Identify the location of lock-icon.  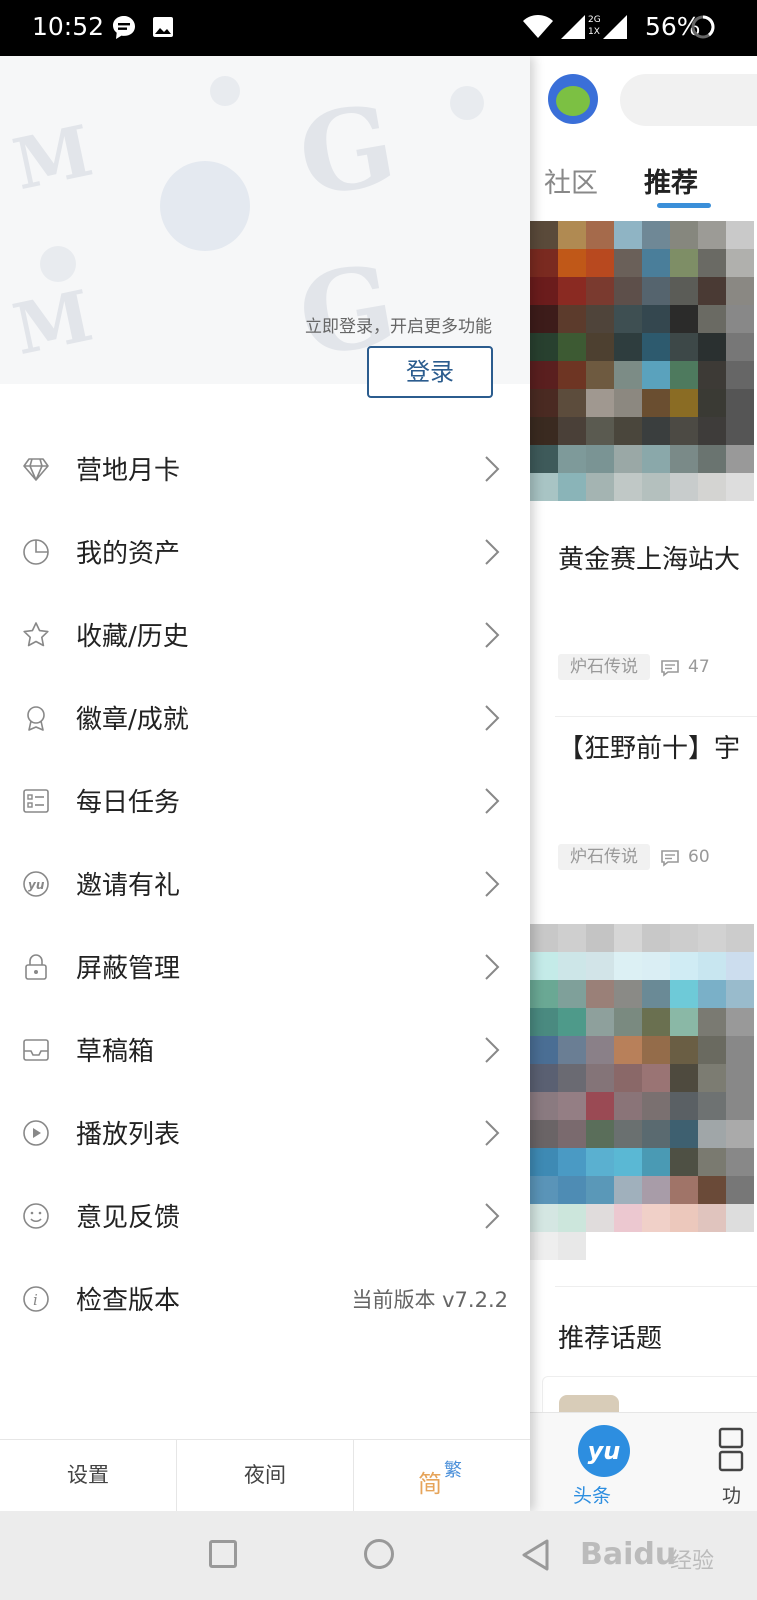
(36, 967).